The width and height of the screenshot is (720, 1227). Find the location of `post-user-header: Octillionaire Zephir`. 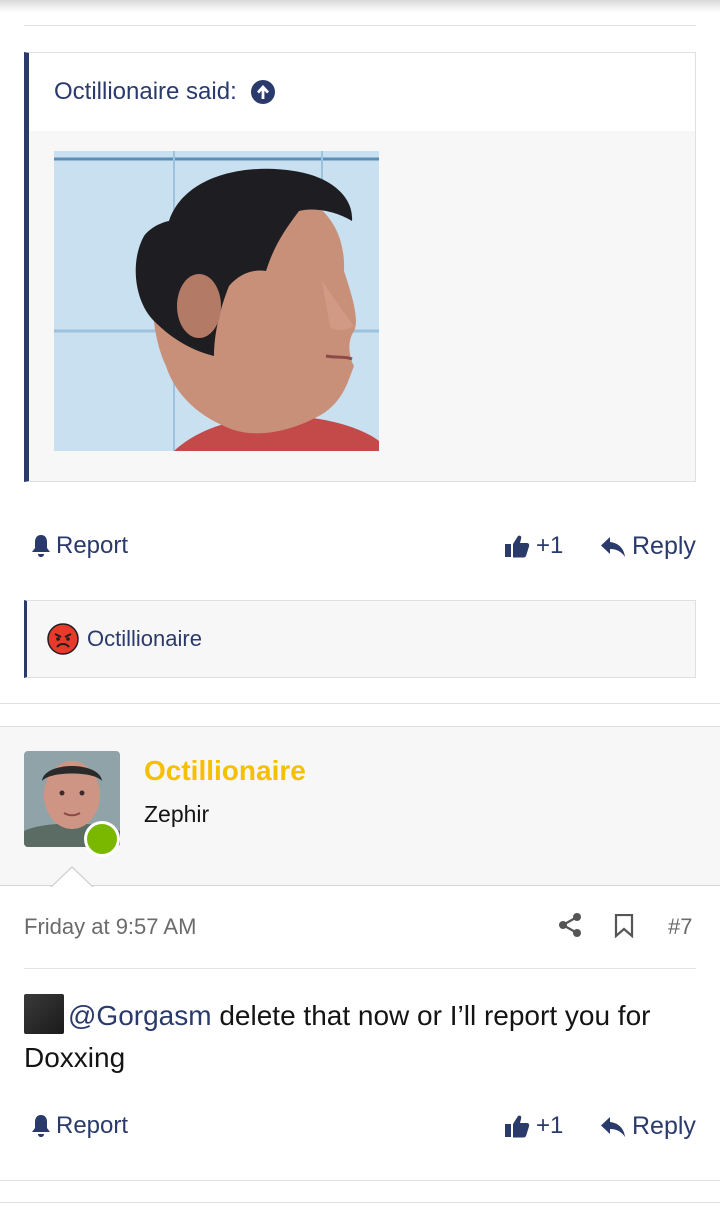

post-user-header: Octillionaire Zephir is located at coordinates (360, 806).